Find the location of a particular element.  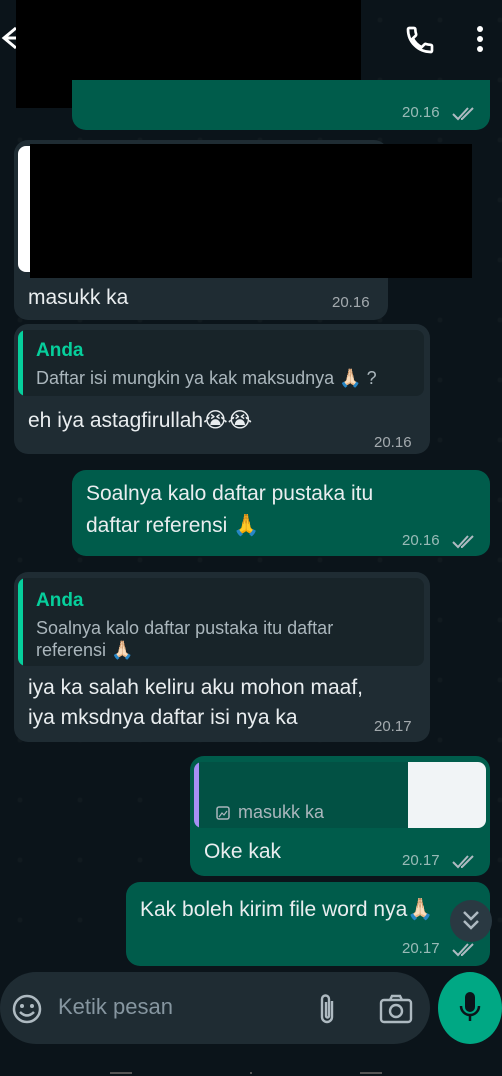

quoted-message: masukk ka is located at coordinates (340, 795).